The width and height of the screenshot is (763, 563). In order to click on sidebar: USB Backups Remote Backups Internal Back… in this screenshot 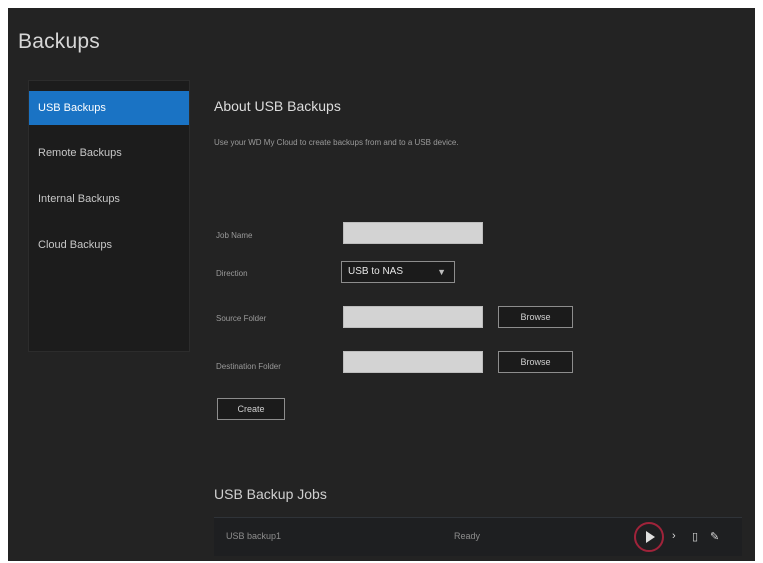, I will do `click(109, 216)`.